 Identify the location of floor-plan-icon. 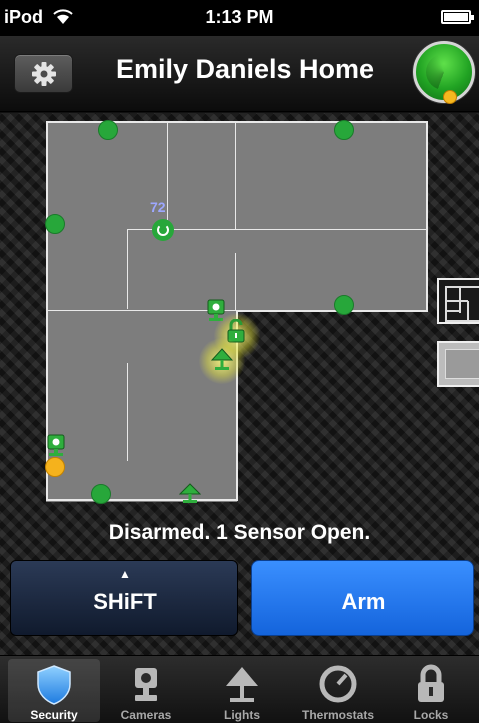
(462, 304).